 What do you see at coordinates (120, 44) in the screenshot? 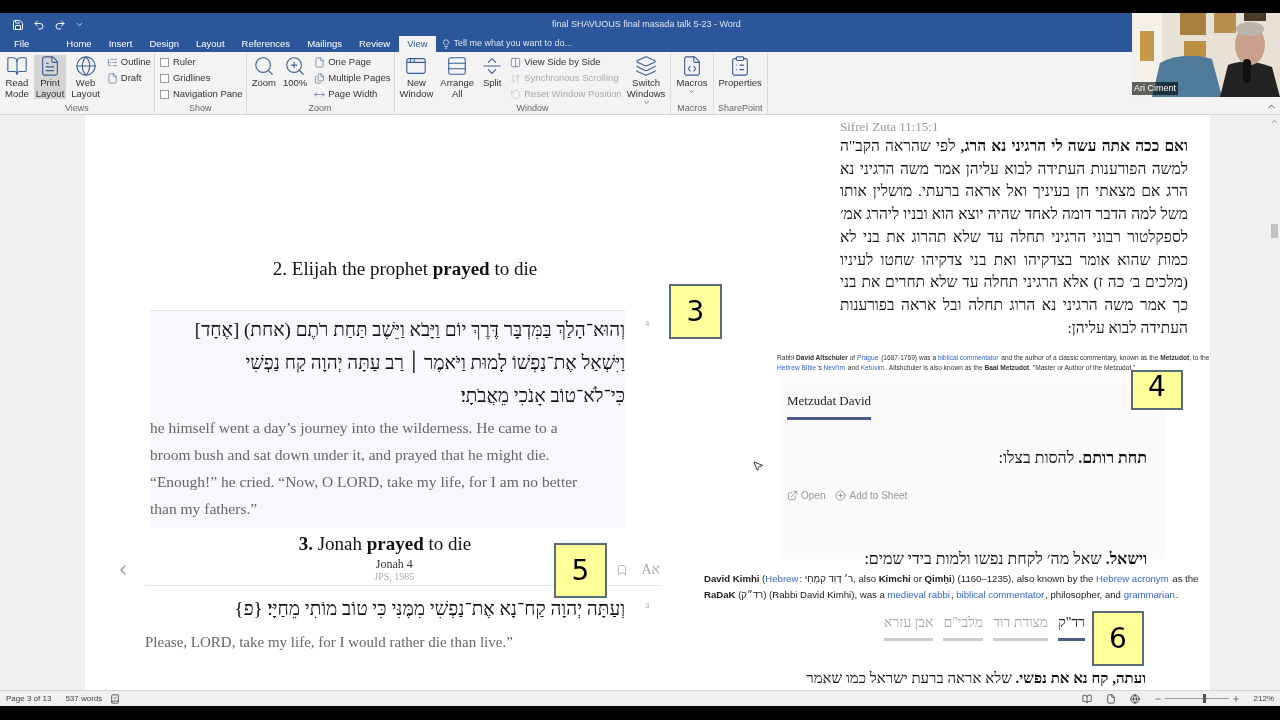
I see `ribbon-tab: Insert` at bounding box center [120, 44].